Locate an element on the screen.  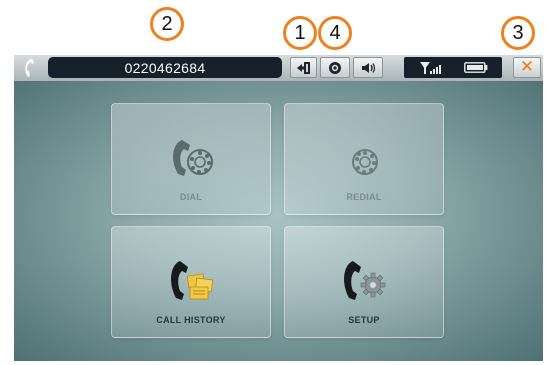
phone-number-field: 0220462684 is located at coordinates (165, 67).